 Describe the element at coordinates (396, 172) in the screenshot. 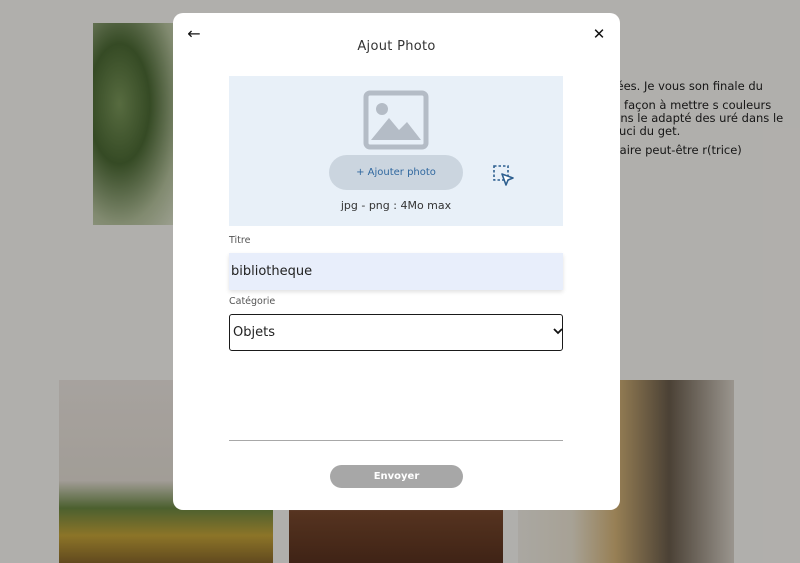

I see `add-photo-button: + Ajouter photo` at that location.